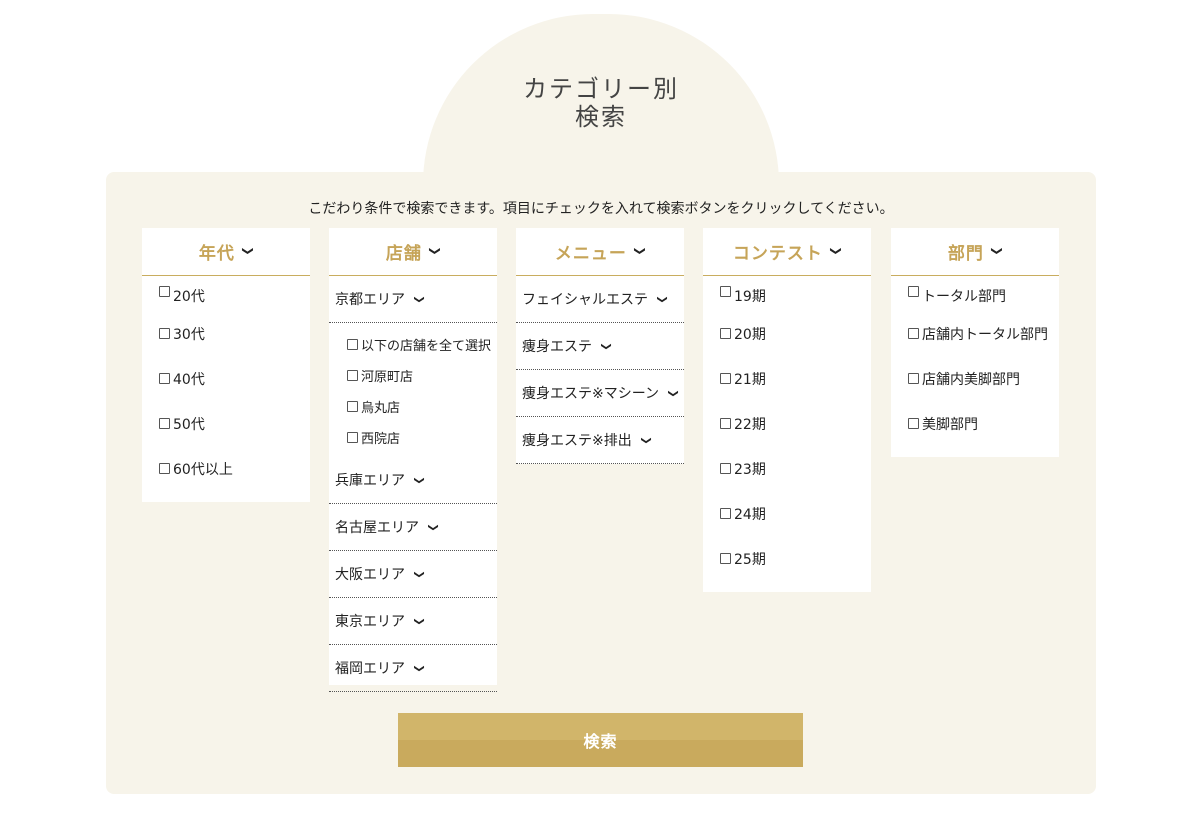 The height and width of the screenshot is (834, 1200). What do you see at coordinates (750, 559) in the screenshot?
I see `contest-option-label: 25期` at bounding box center [750, 559].